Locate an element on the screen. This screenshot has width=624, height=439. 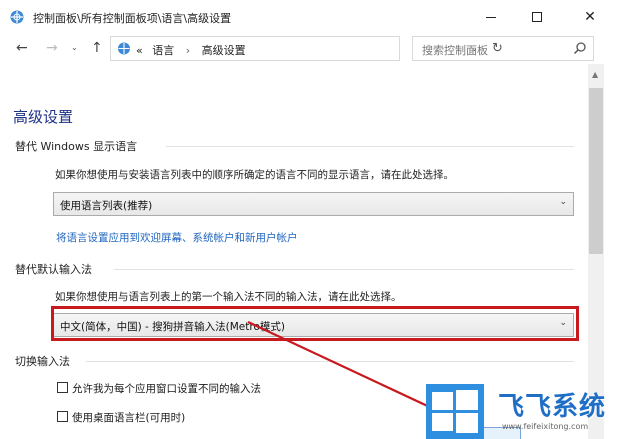
minimize-icon is located at coordinates (491, 17).